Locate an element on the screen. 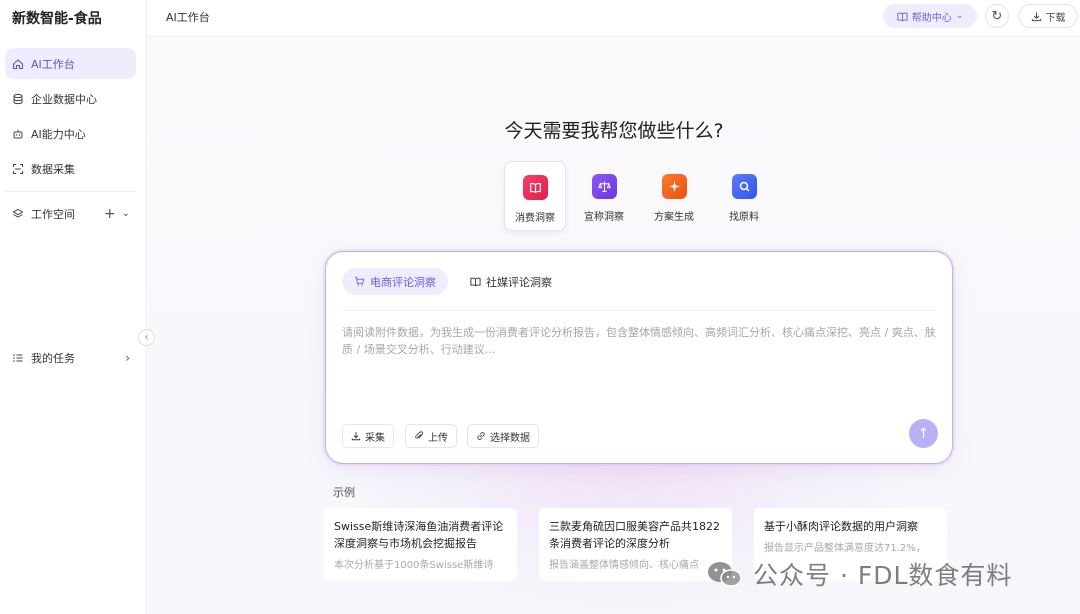 This screenshot has height=614, width=1080. download-button: 下载 is located at coordinates (1048, 16).